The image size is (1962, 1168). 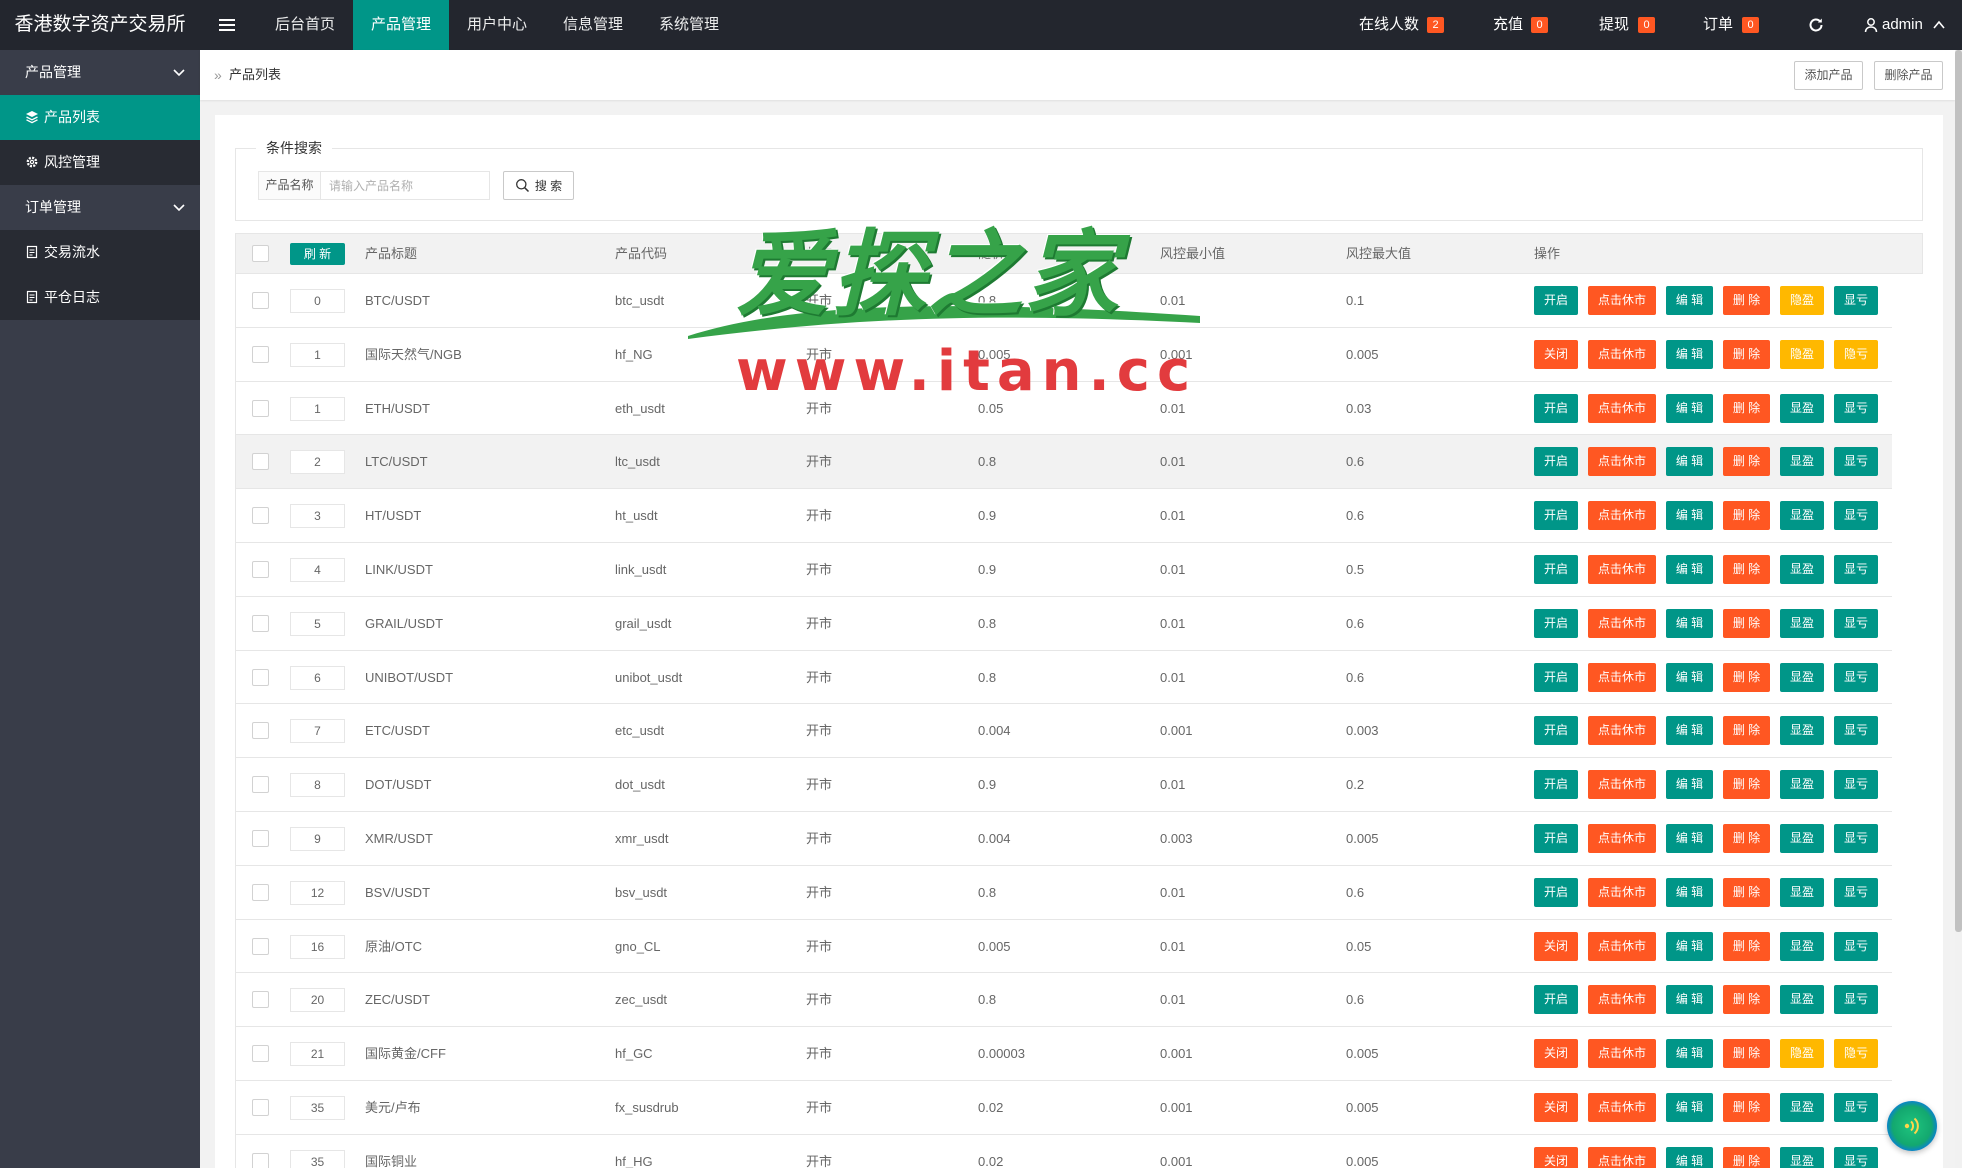 I want to click on refresh-icon, so click(x=1816, y=25).